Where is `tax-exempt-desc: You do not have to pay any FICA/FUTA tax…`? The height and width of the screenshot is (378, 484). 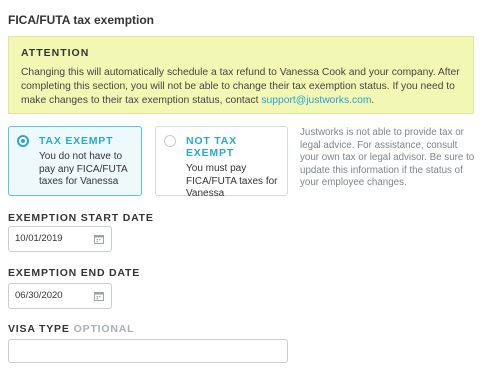
tax-exempt-desc: You do not have to pay any FICA/FUTA tax… is located at coordinates (83, 169).